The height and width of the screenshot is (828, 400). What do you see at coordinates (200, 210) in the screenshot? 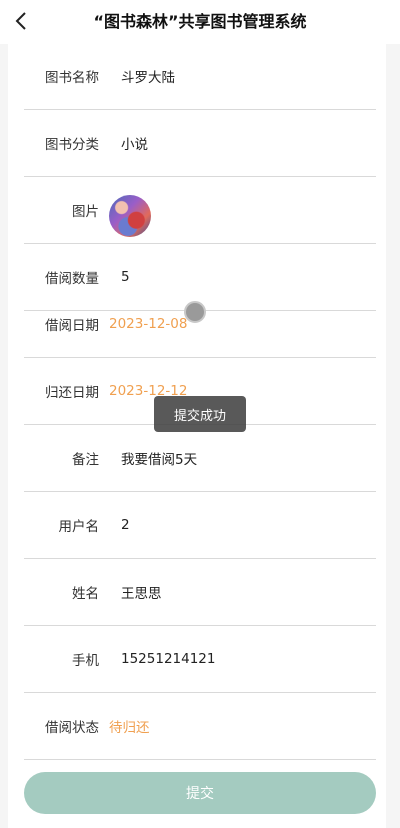
I see `row-image: 图片` at bounding box center [200, 210].